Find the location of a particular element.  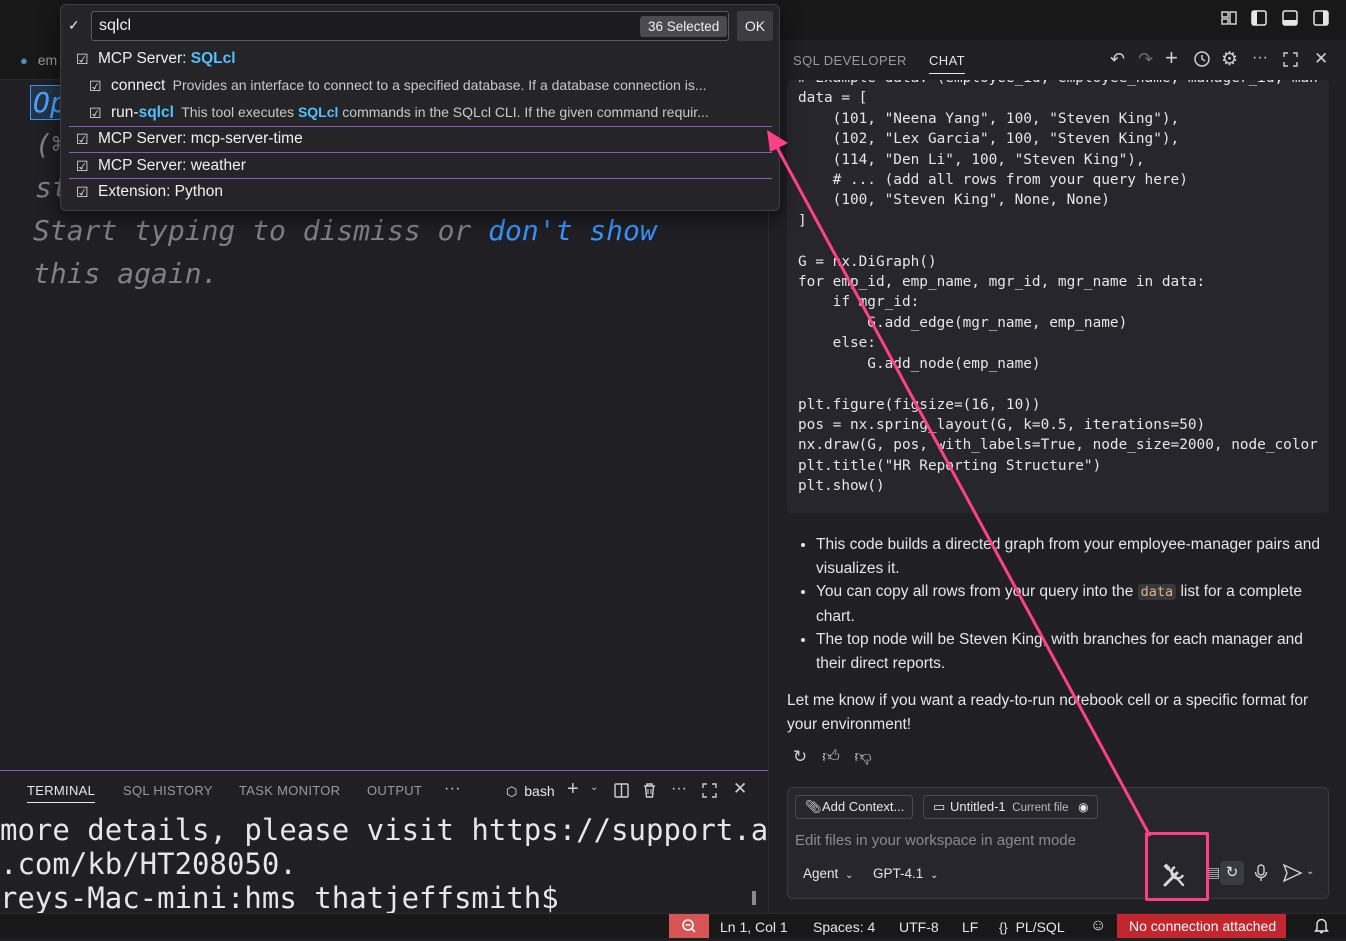

cursor-position: Ln 1, Col 1 is located at coordinates (754, 927).